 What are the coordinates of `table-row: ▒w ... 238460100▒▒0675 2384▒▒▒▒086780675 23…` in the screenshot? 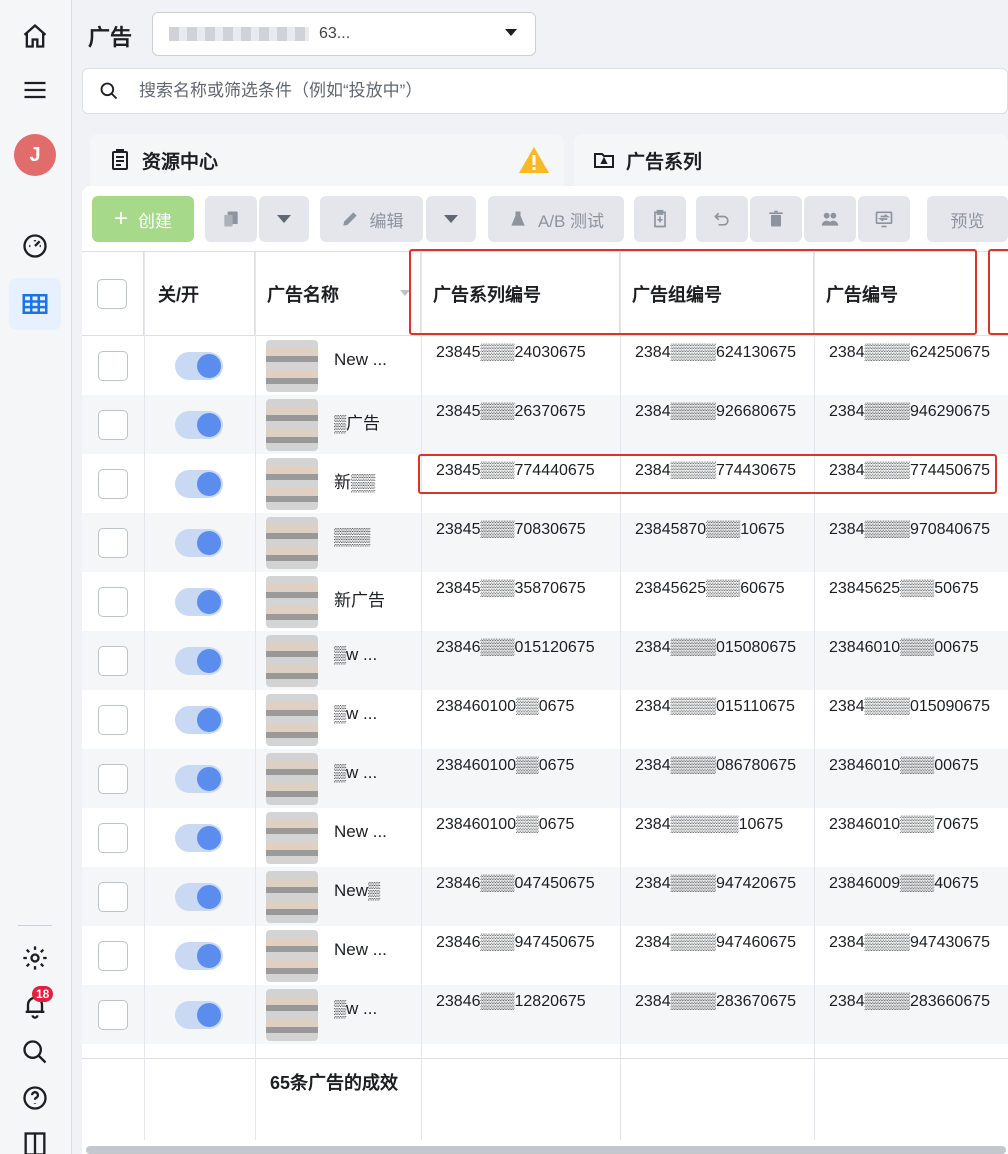 It's located at (545, 778).